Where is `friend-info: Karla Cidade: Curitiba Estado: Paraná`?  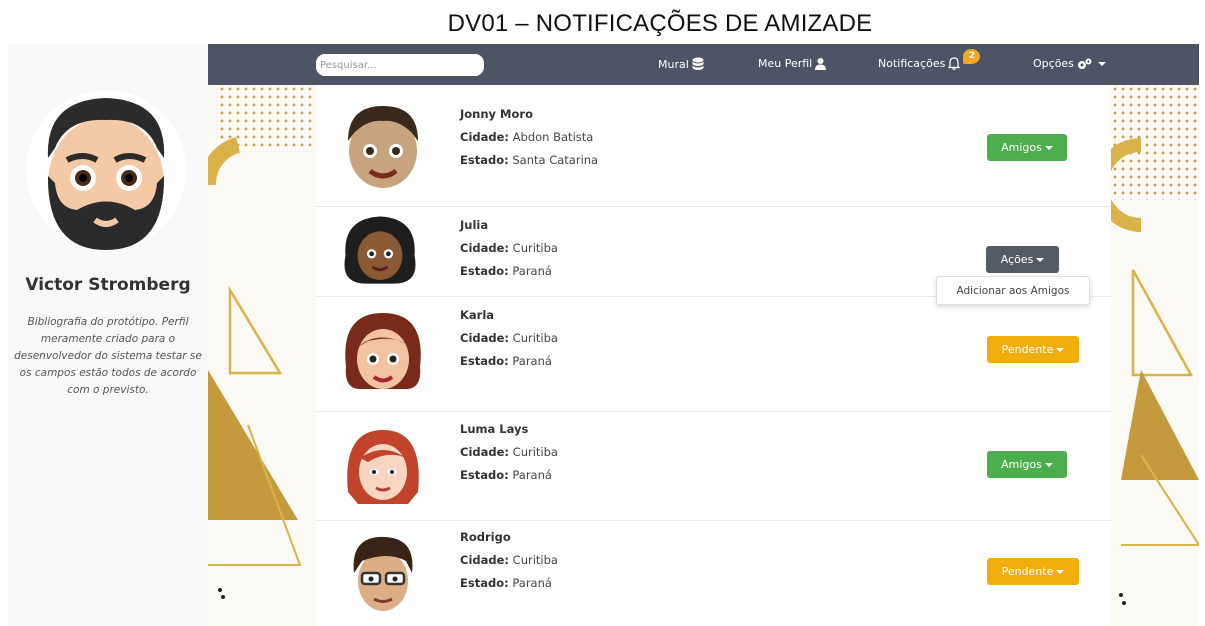
friend-info: Karla Cidade: Curitiba Estado: Paraná is located at coordinates (509, 342).